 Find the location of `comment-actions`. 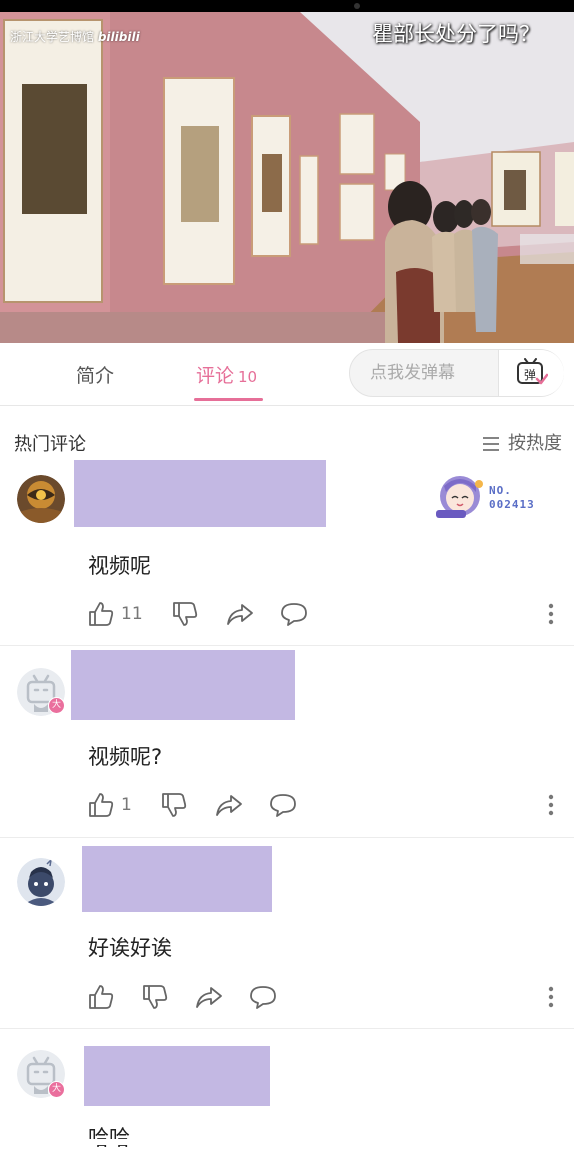

comment-actions is located at coordinates (218, 997).